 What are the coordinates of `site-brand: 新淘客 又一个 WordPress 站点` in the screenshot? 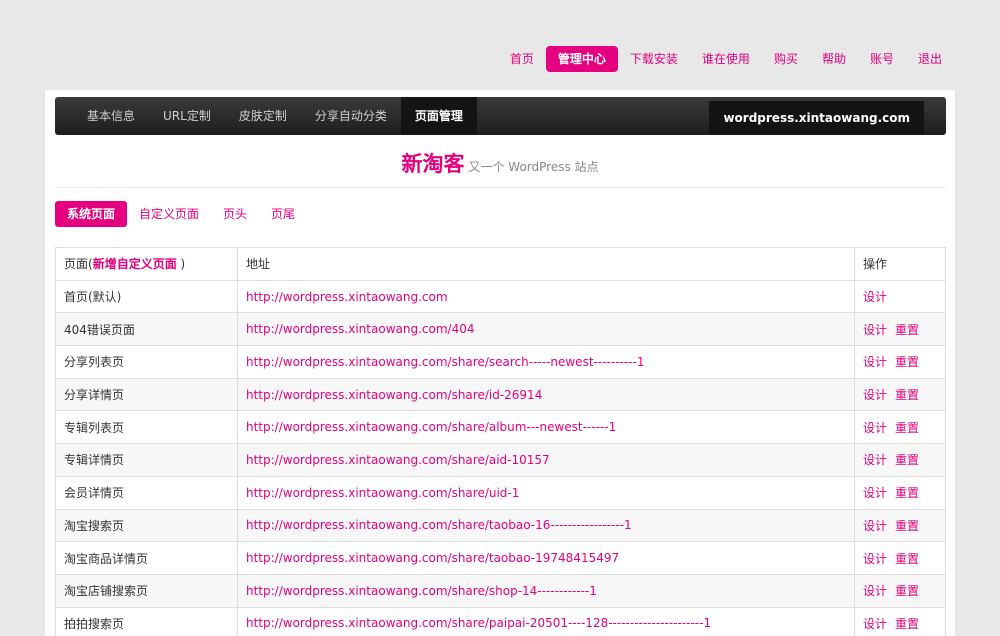 It's located at (500, 163).